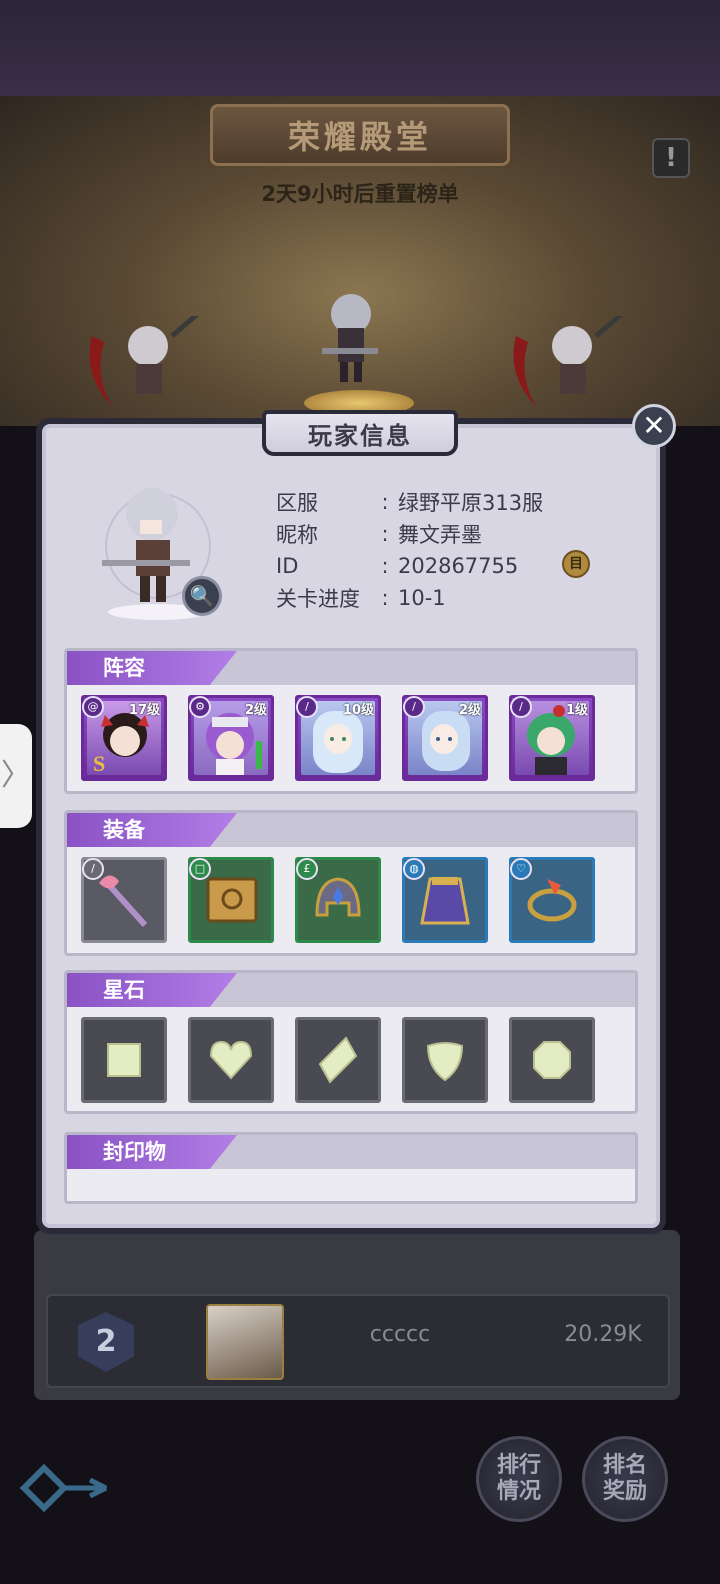 The width and height of the screenshot is (720, 1584). I want to click on top-rank-hero-sprite, so click(351, 338).